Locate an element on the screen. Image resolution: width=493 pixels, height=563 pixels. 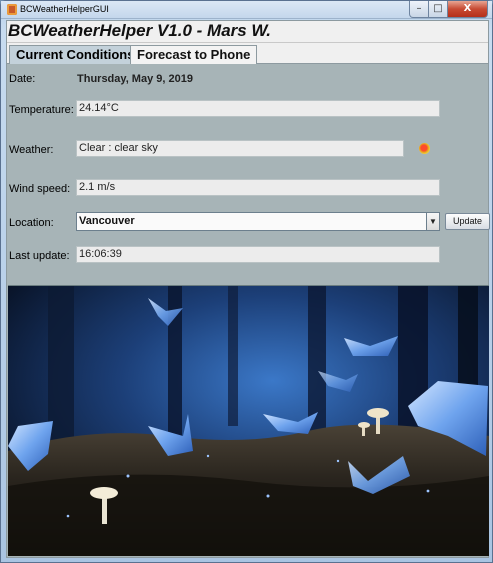
sun-icon is located at coordinates (424, 148).